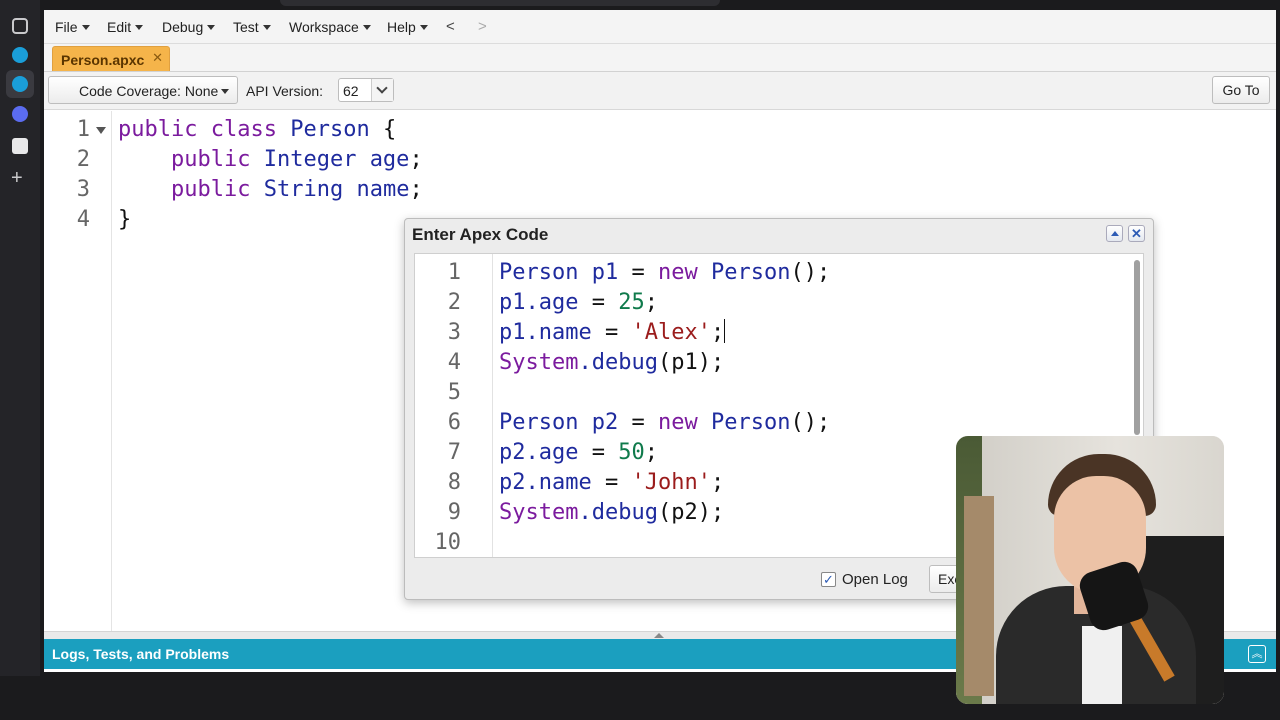 The width and height of the screenshot is (1280, 720). Describe the element at coordinates (578, 302) in the screenshot. I see `code-line: p1.age = 25;` at that location.